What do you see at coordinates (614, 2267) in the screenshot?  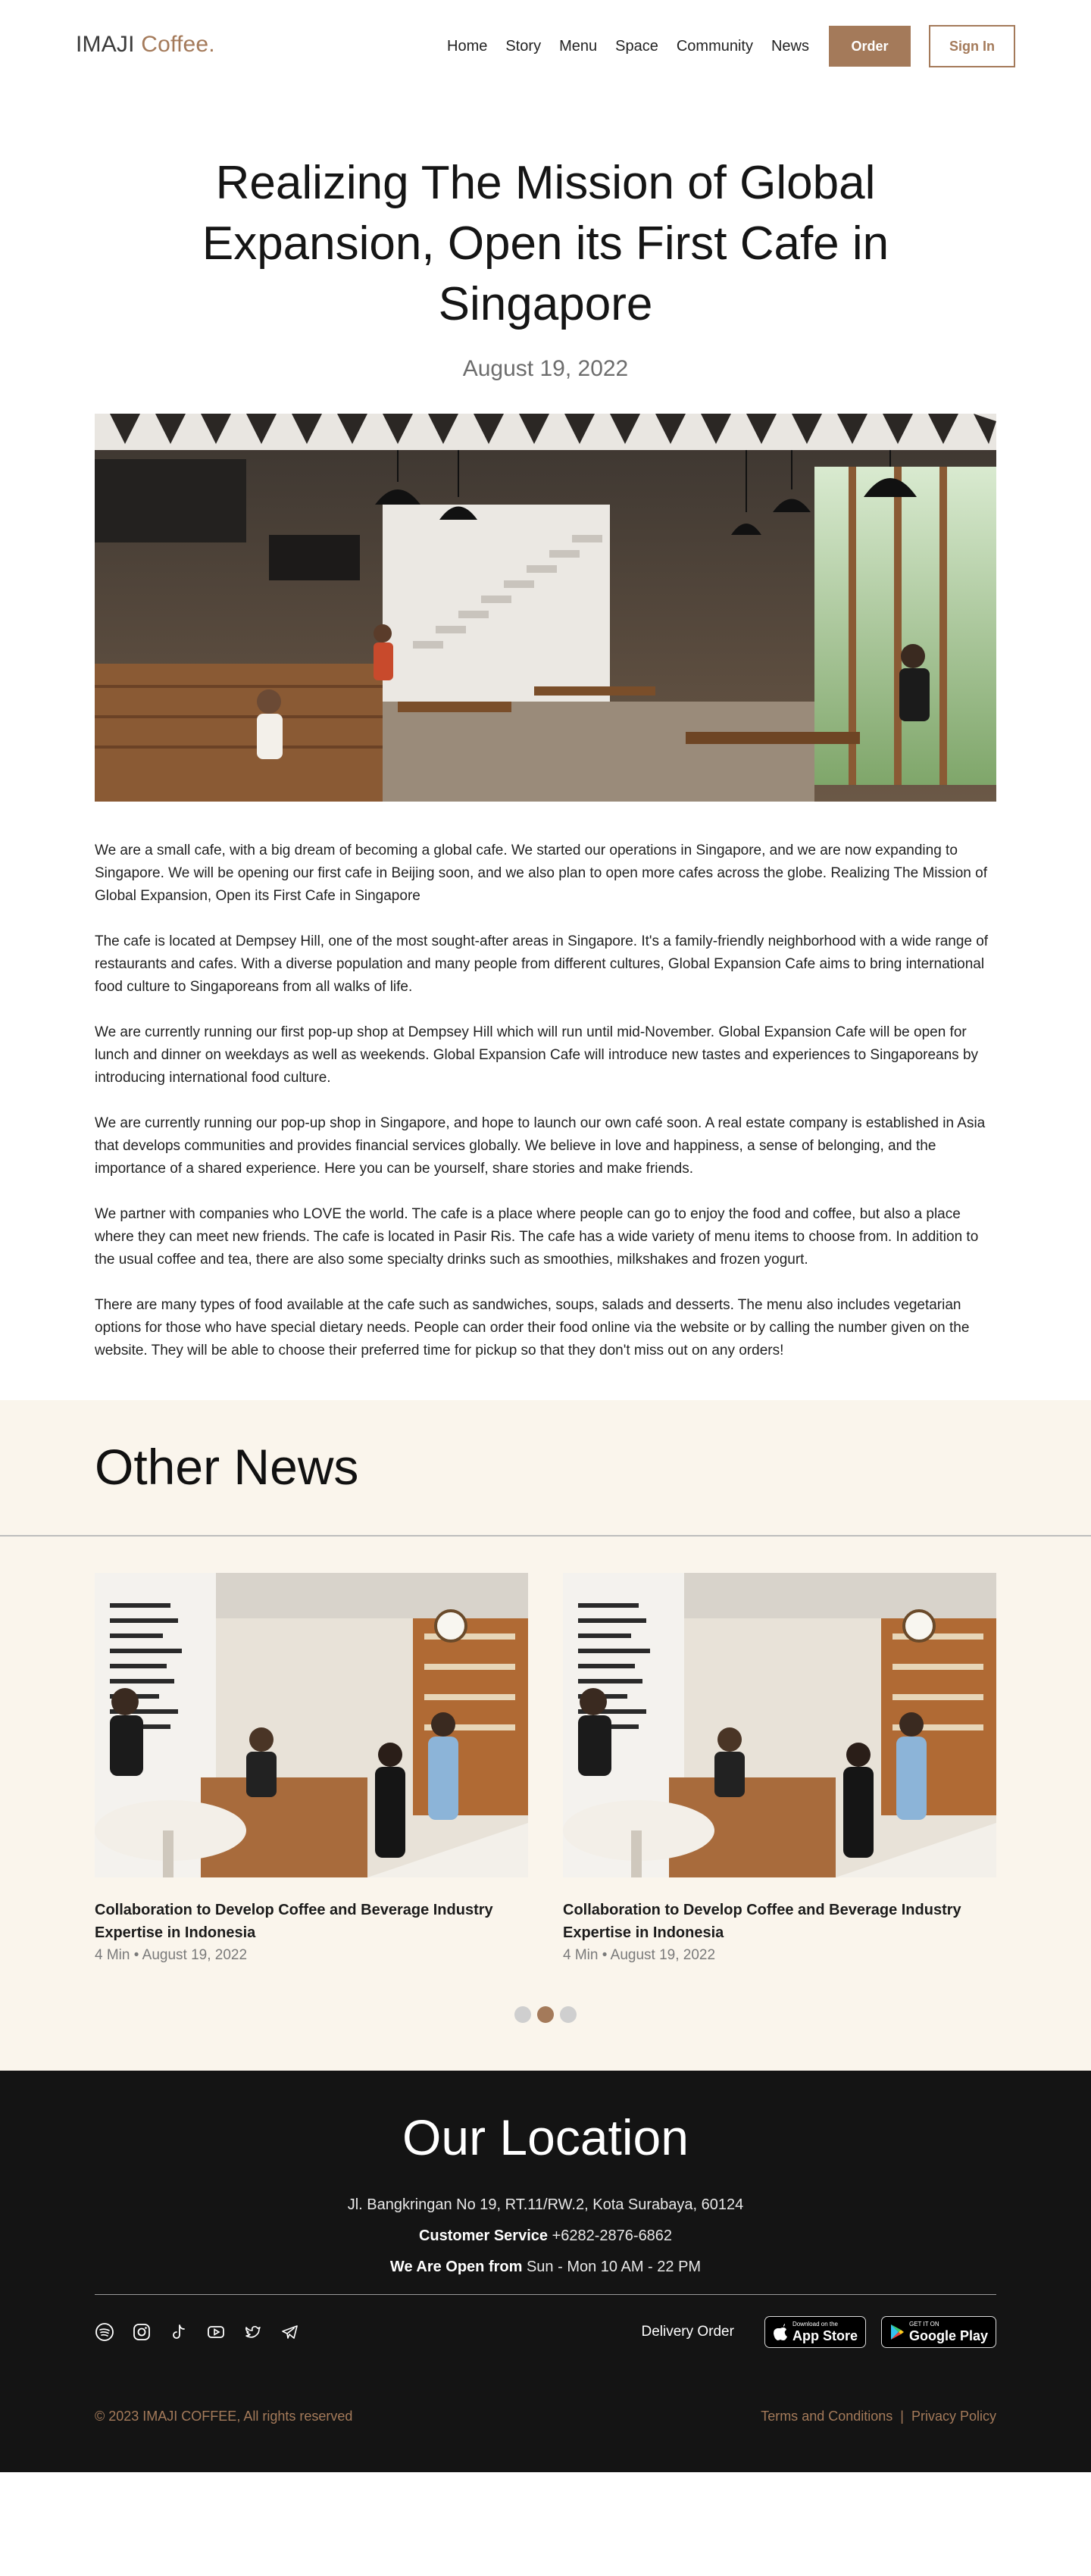 I see `open-hours-value: Sun - Mon 10 AM - 22 PM` at bounding box center [614, 2267].